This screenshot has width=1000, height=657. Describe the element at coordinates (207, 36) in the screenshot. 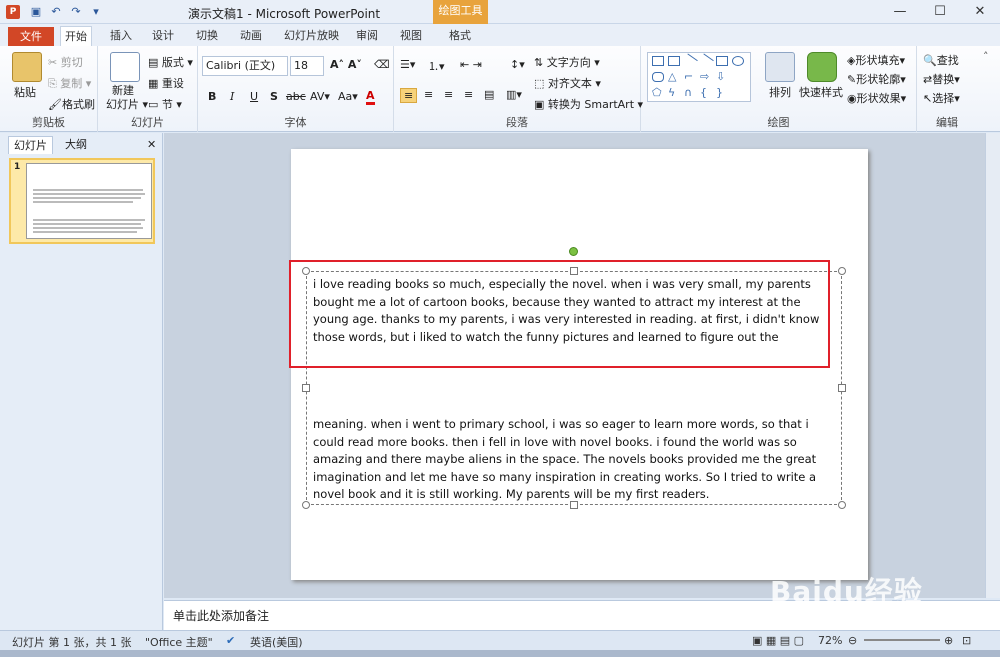

I see `tab-transitions: 切换` at that location.